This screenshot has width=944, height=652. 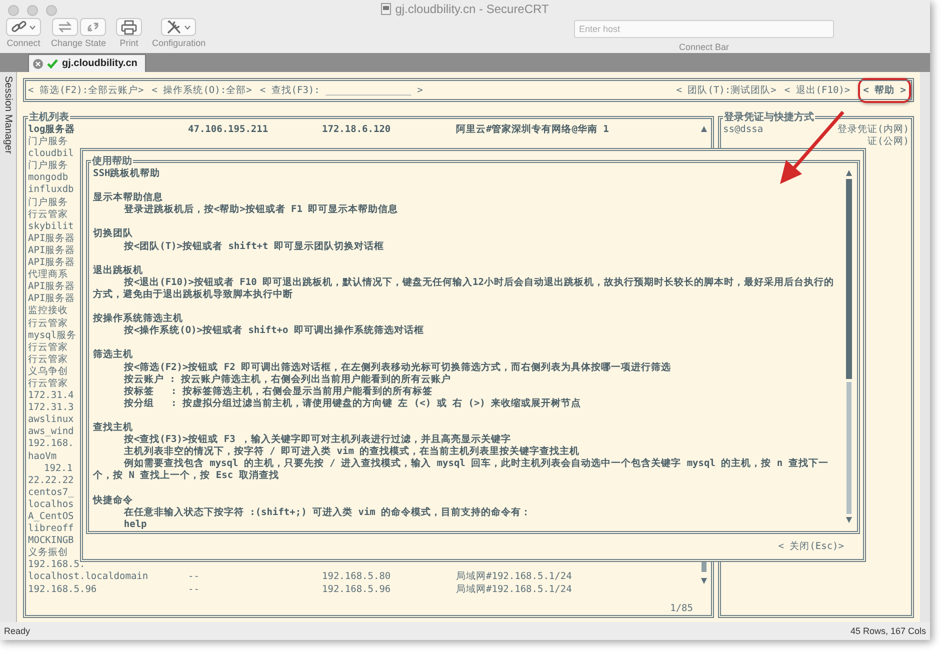 I want to click on section-heading: 快捷命令, so click(x=113, y=500).